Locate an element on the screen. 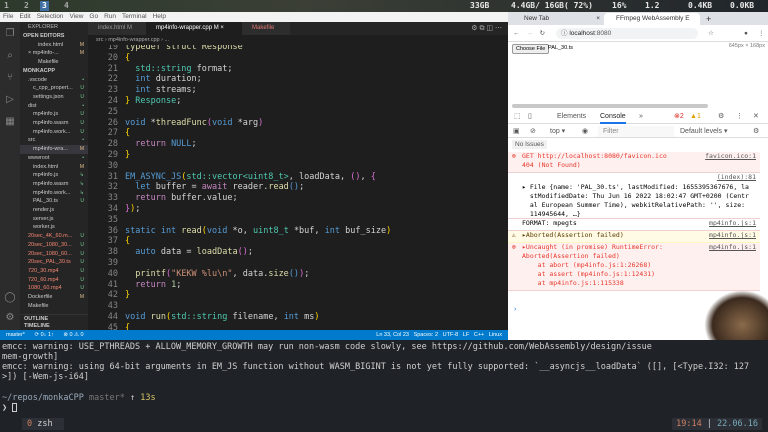 This screenshot has width=768, height=432. explorer-item: worker.js is located at coordinates (54, 227).